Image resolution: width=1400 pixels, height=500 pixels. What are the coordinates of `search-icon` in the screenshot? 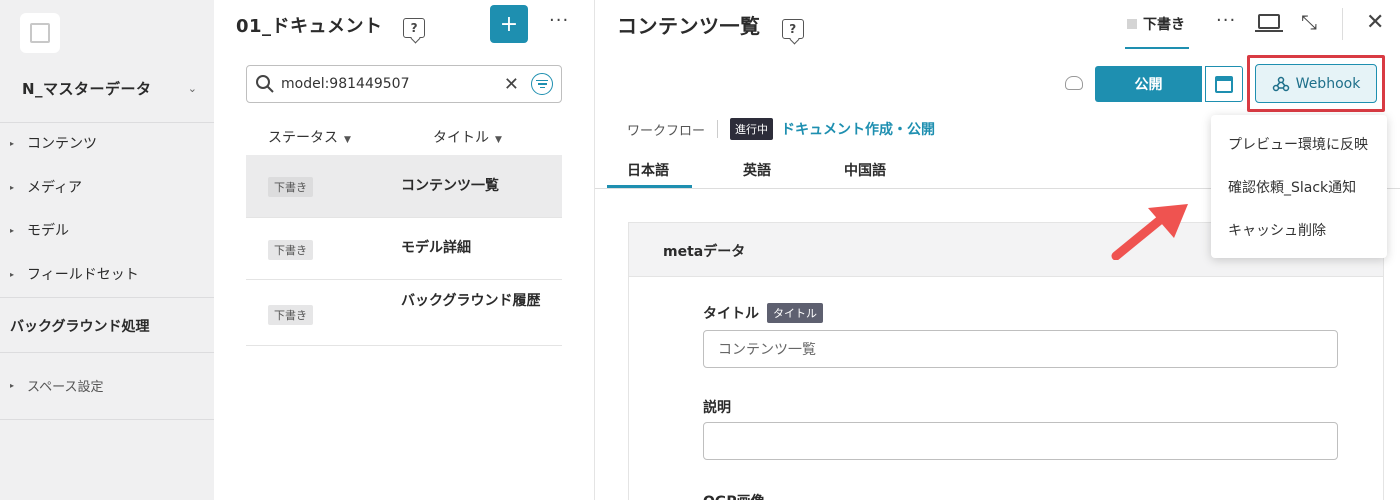 It's located at (265, 84).